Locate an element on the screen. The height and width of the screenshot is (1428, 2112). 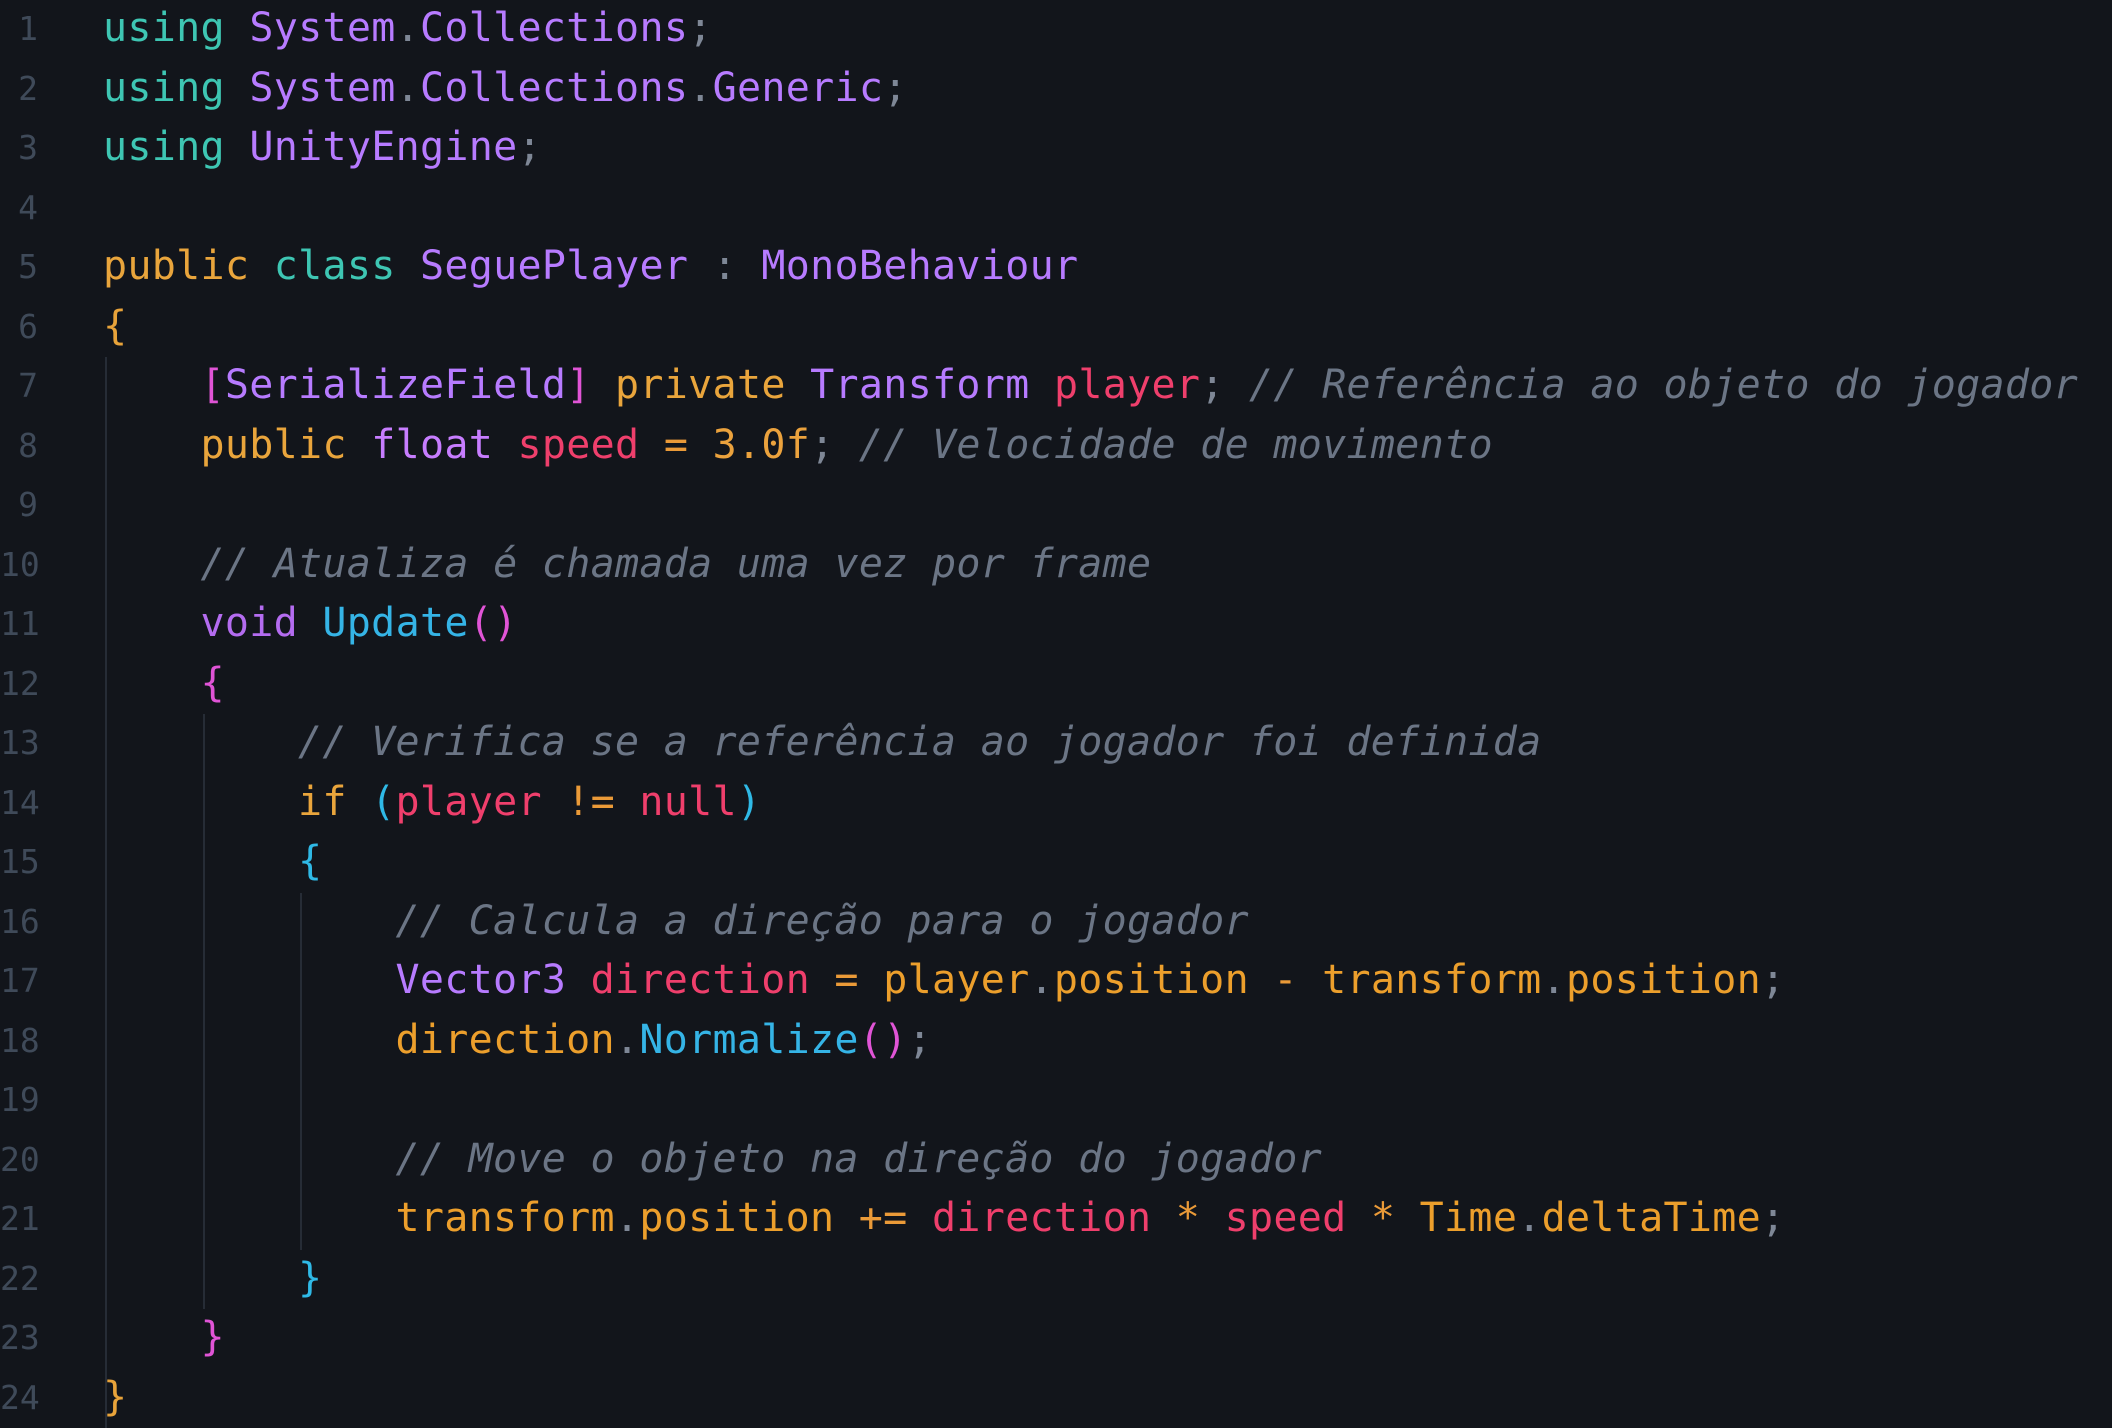
code-line: 24} is located at coordinates (1056, 1398).